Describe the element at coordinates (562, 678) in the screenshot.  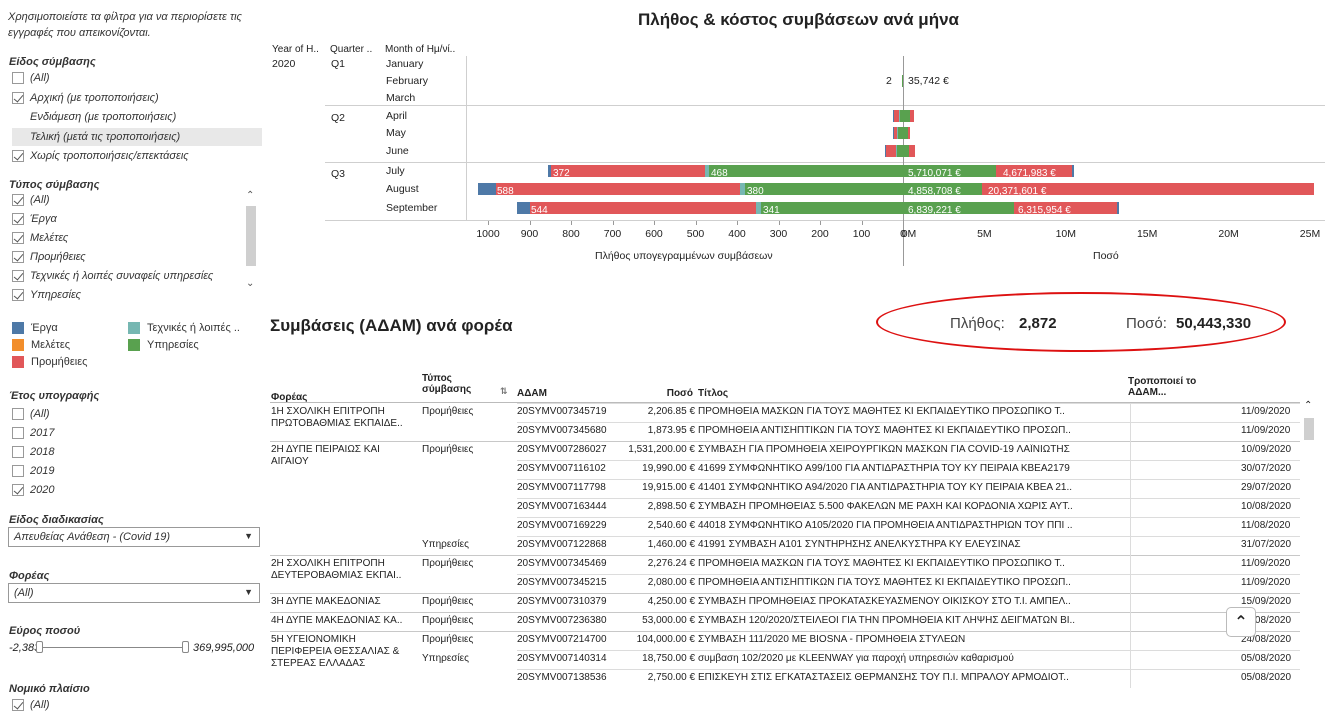
I see `cell-adam: 20SYMV007138536` at that location.